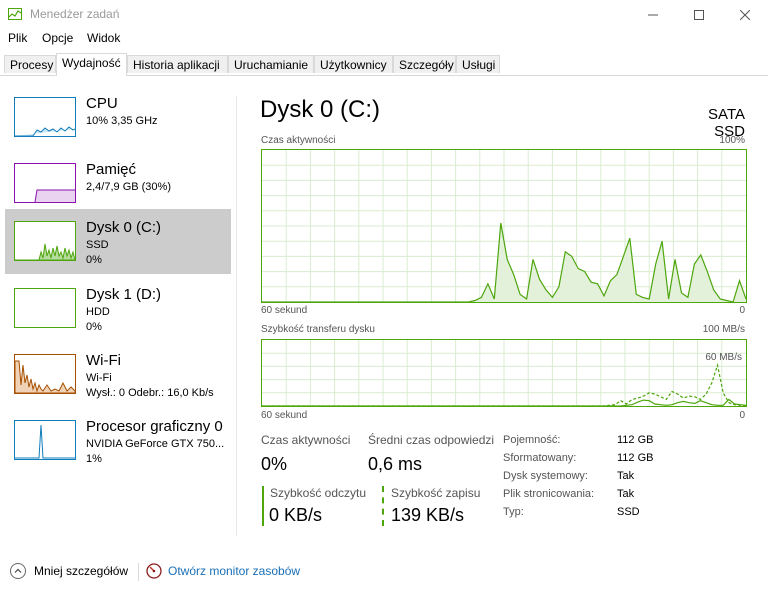 The width and height of the screenshot is (768, 595). Describe the element at coordinates (177, 64) in the screenshot. I see `tab-historia-aplikacji: Historia aplikacji` at that location.